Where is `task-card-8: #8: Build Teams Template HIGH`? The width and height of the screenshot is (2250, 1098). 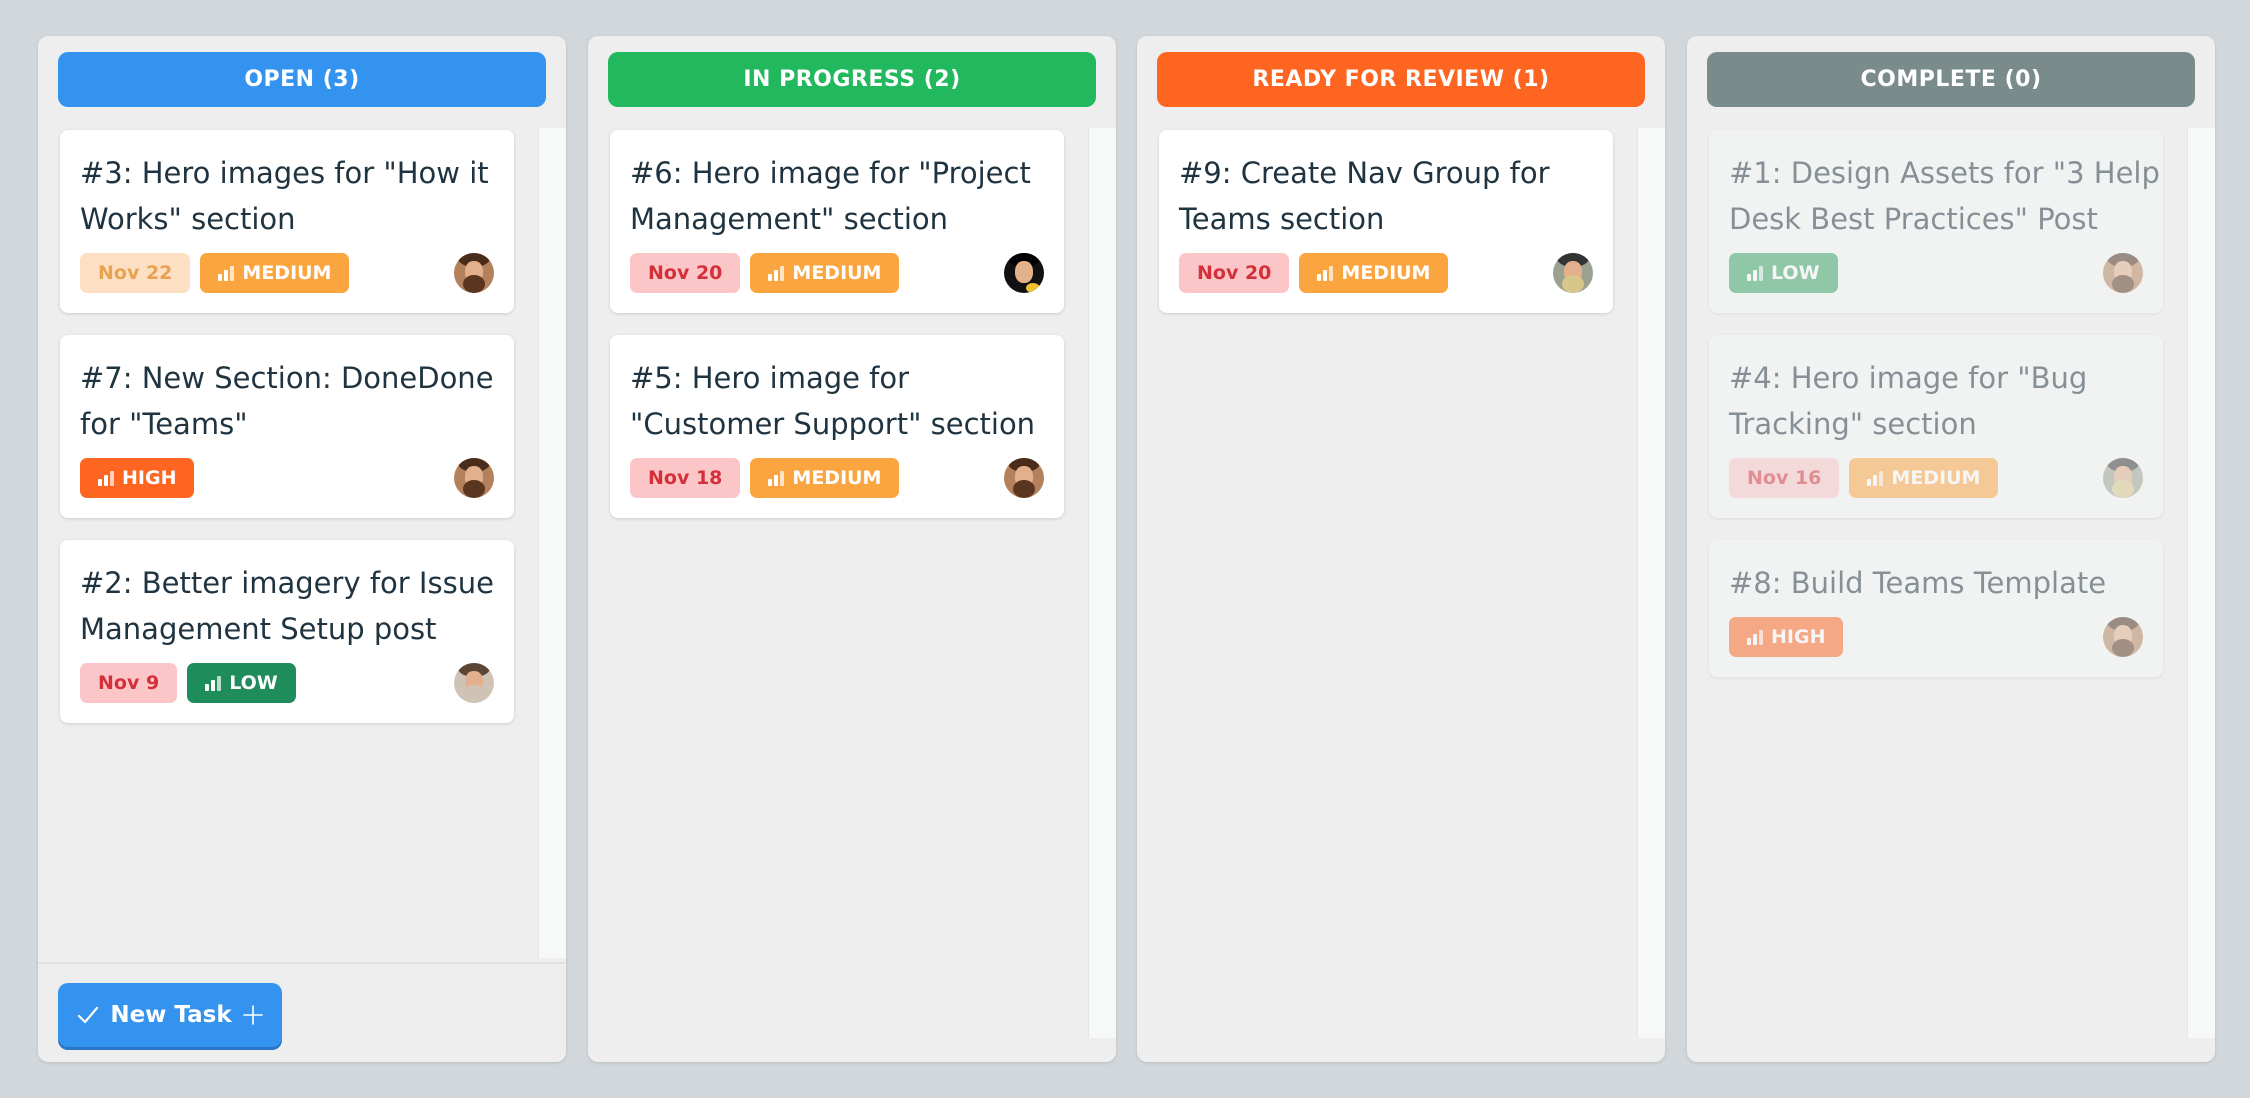
task-card-8: #8: Build Teams Template HIGH is located at coordinates (1936, 608).